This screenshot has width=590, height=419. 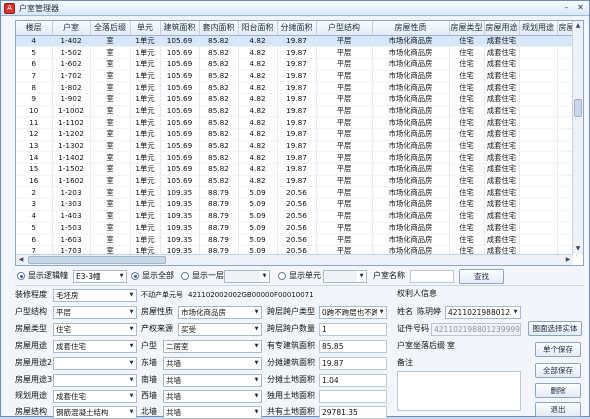 I want to click on own-land-input, so click(x=353, y=396).